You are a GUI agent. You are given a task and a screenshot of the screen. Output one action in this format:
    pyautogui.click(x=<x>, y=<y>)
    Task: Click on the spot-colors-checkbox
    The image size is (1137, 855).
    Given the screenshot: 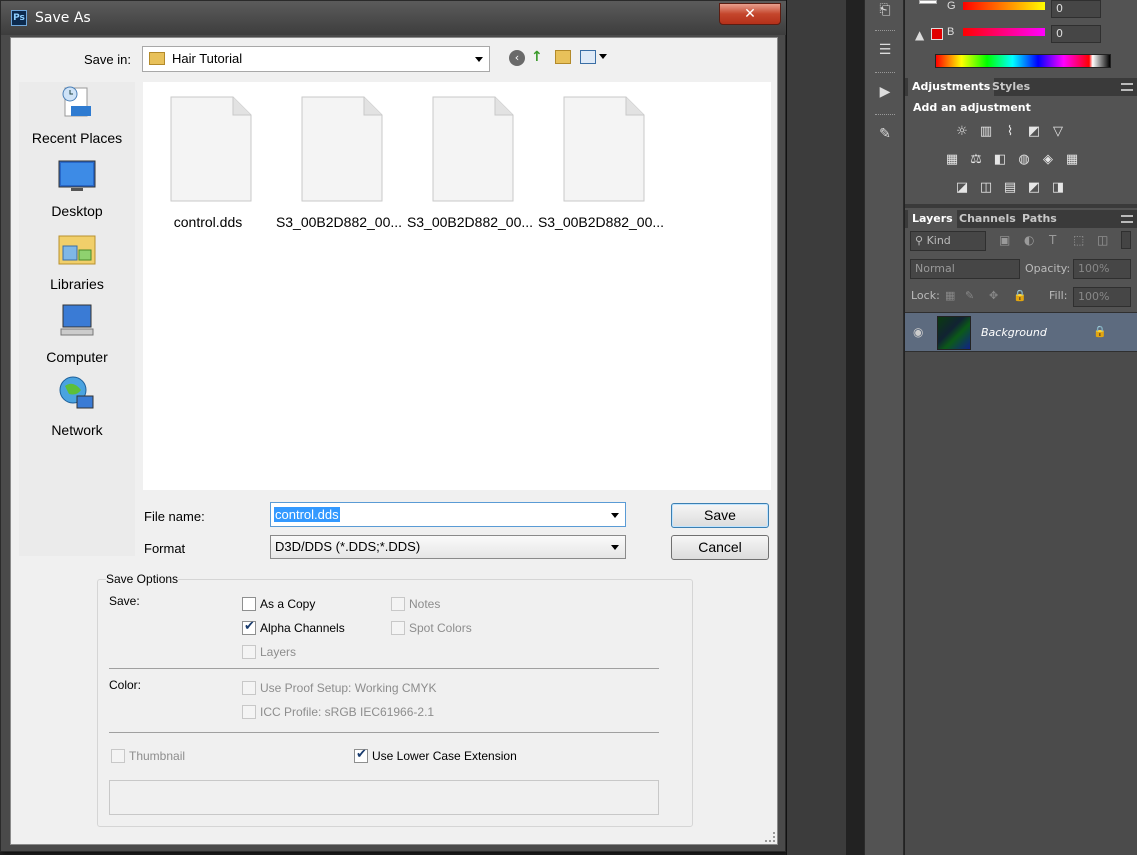 What is the action you would take?
    pyautogui.click(x=398, y=628)
    